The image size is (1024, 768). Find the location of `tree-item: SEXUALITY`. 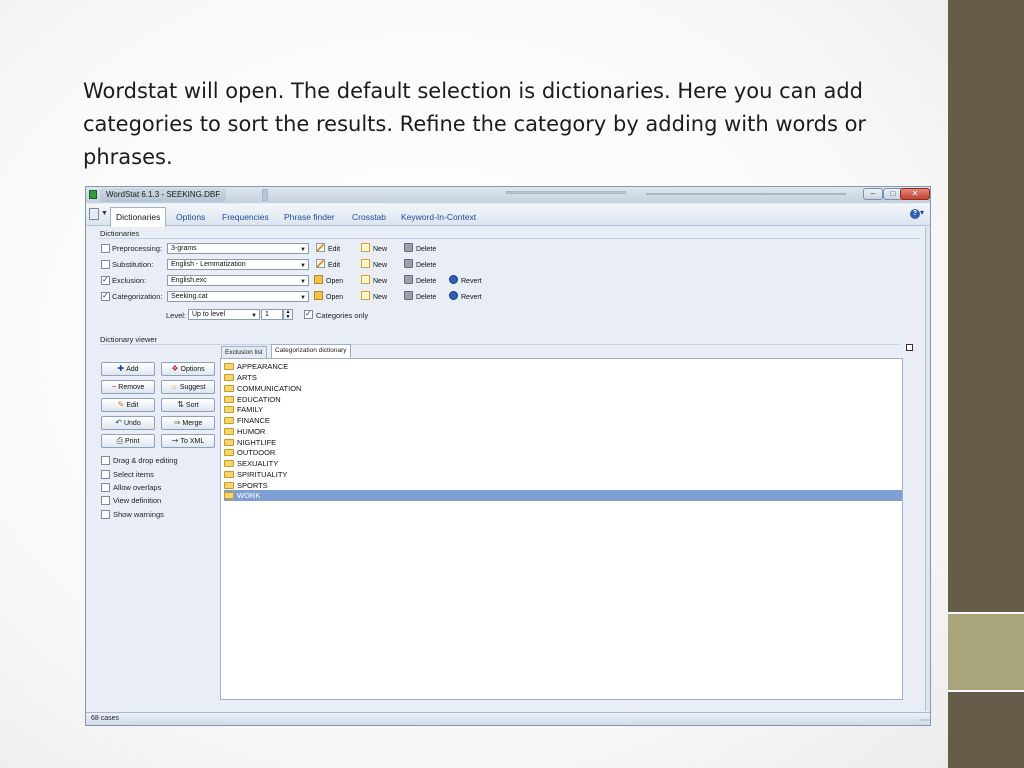

tree-item: SEXUALITY is located at coordinates (563, 463).